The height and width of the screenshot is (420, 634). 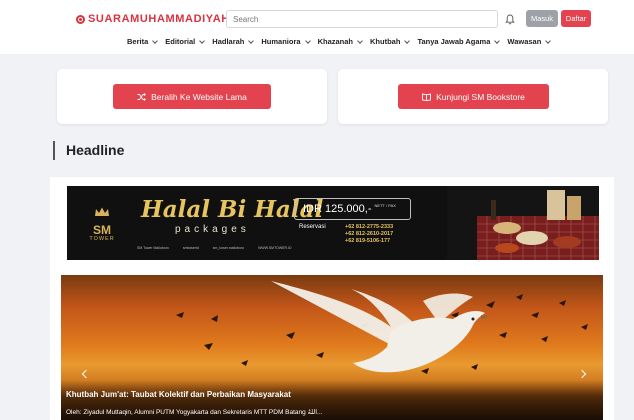 What do you see at coordinates (212, 229) in the screenshot?
I see `banner-subtitle: packages` at bounding box center [212, 229].